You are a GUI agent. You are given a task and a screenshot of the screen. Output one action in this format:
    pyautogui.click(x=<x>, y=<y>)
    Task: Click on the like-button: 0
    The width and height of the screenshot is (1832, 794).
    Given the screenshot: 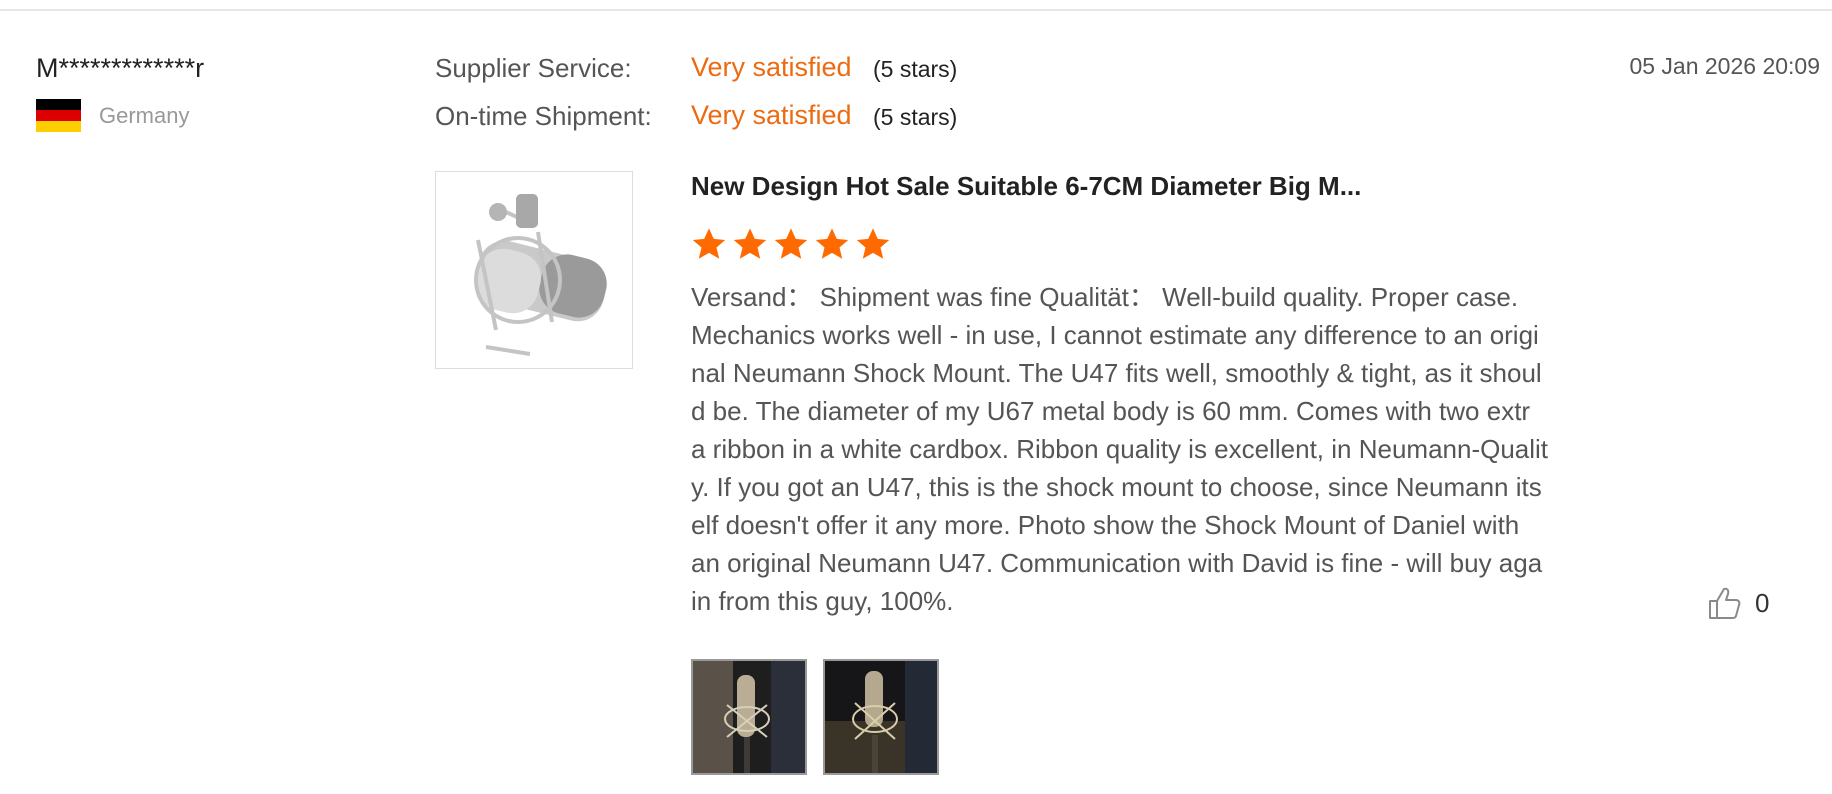 What is the action you would take?
    pyautogui.click(x=1738, y=603)
    